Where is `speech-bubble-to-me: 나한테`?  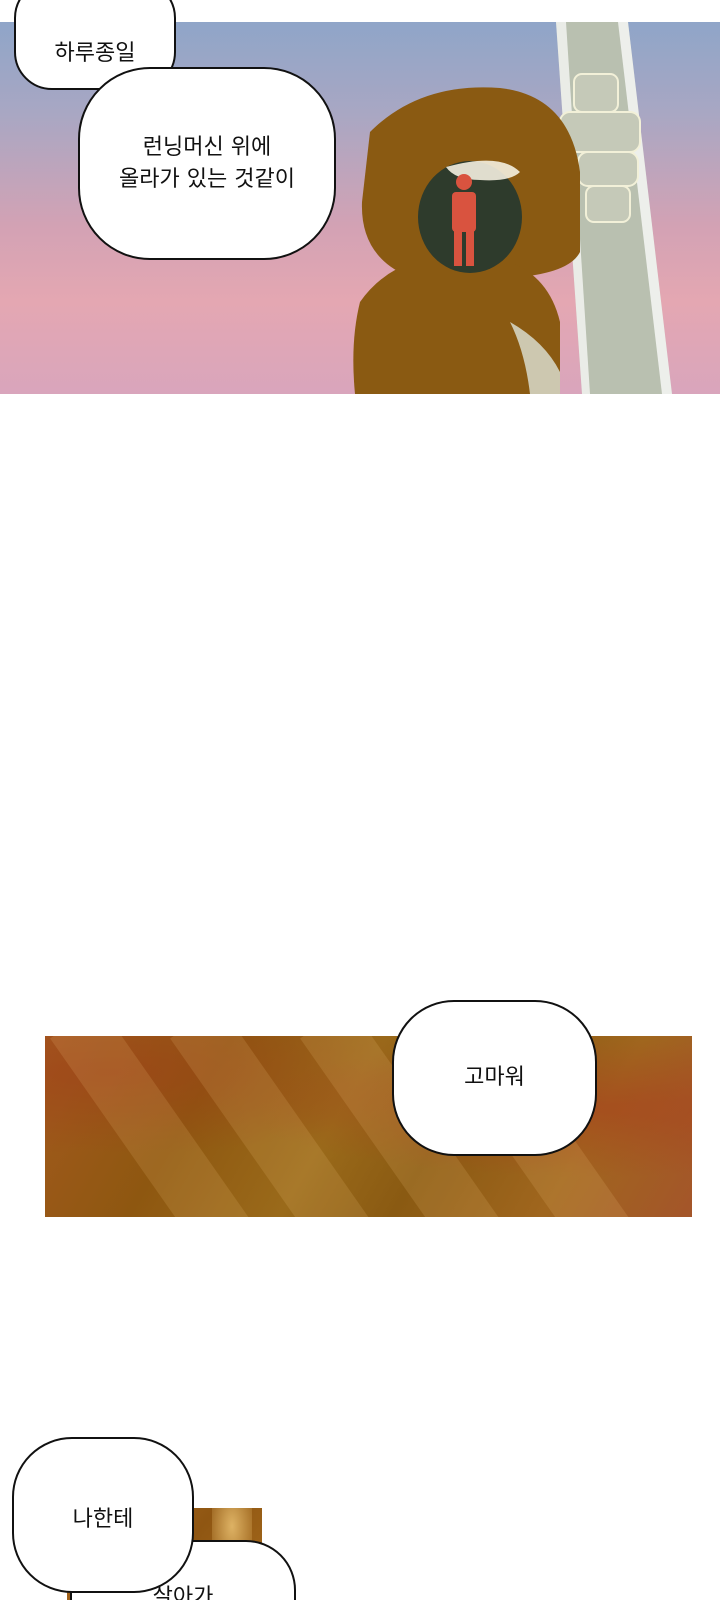
speech-bubble-to-me: 나한테 is located at coordinates (103, 1515).